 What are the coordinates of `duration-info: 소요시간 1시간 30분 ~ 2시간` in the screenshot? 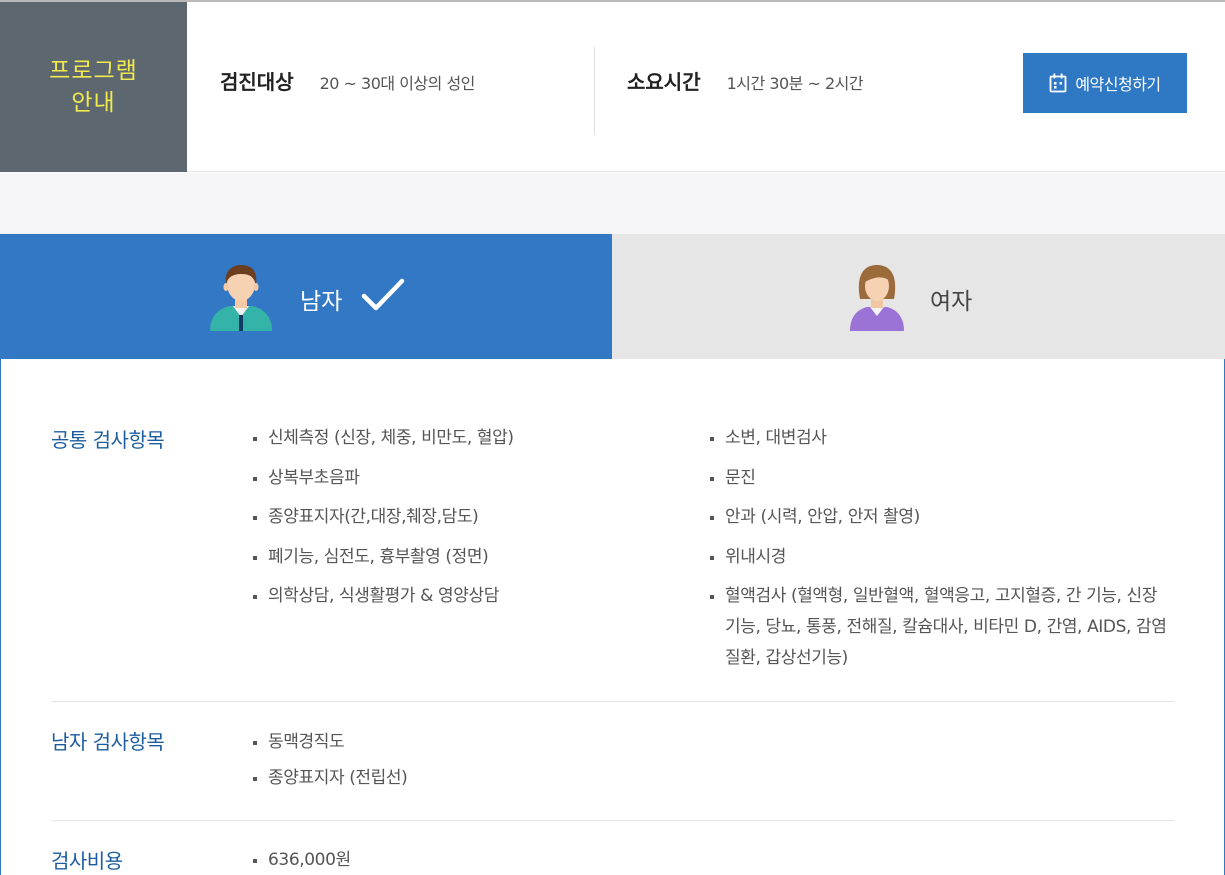 It's located at (745, 80).